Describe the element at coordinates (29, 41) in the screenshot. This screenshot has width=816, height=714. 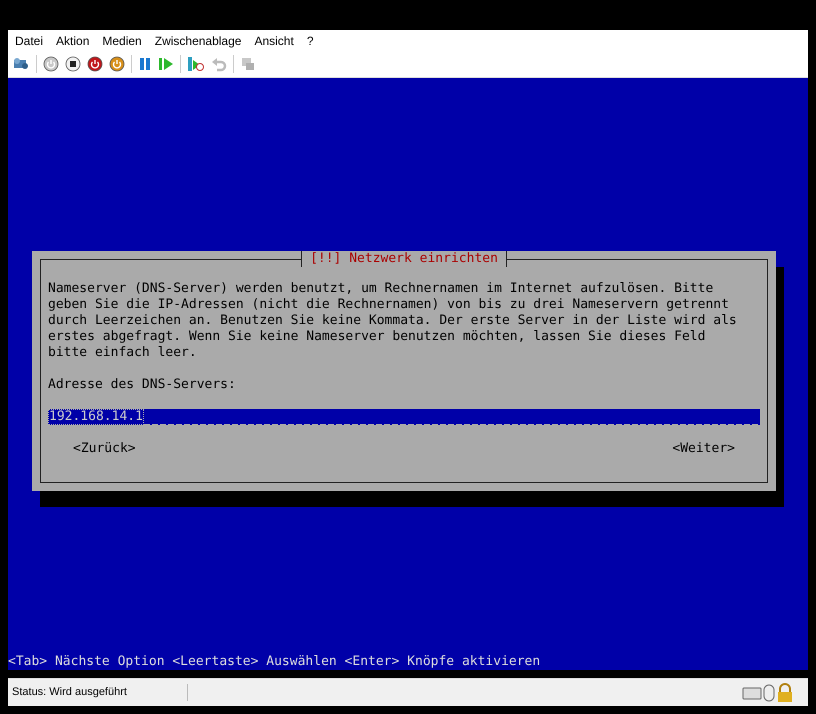
I see `menu-item: Datei` at that location.